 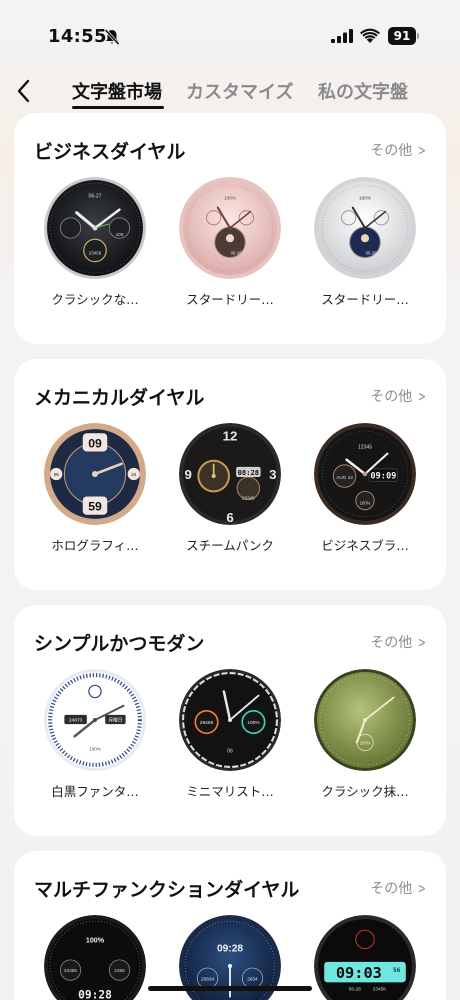 What do you see at coordinates (344, 477) in the screenshot?
I see `dial-date: AUG 22` at bounding box center [344, 477].